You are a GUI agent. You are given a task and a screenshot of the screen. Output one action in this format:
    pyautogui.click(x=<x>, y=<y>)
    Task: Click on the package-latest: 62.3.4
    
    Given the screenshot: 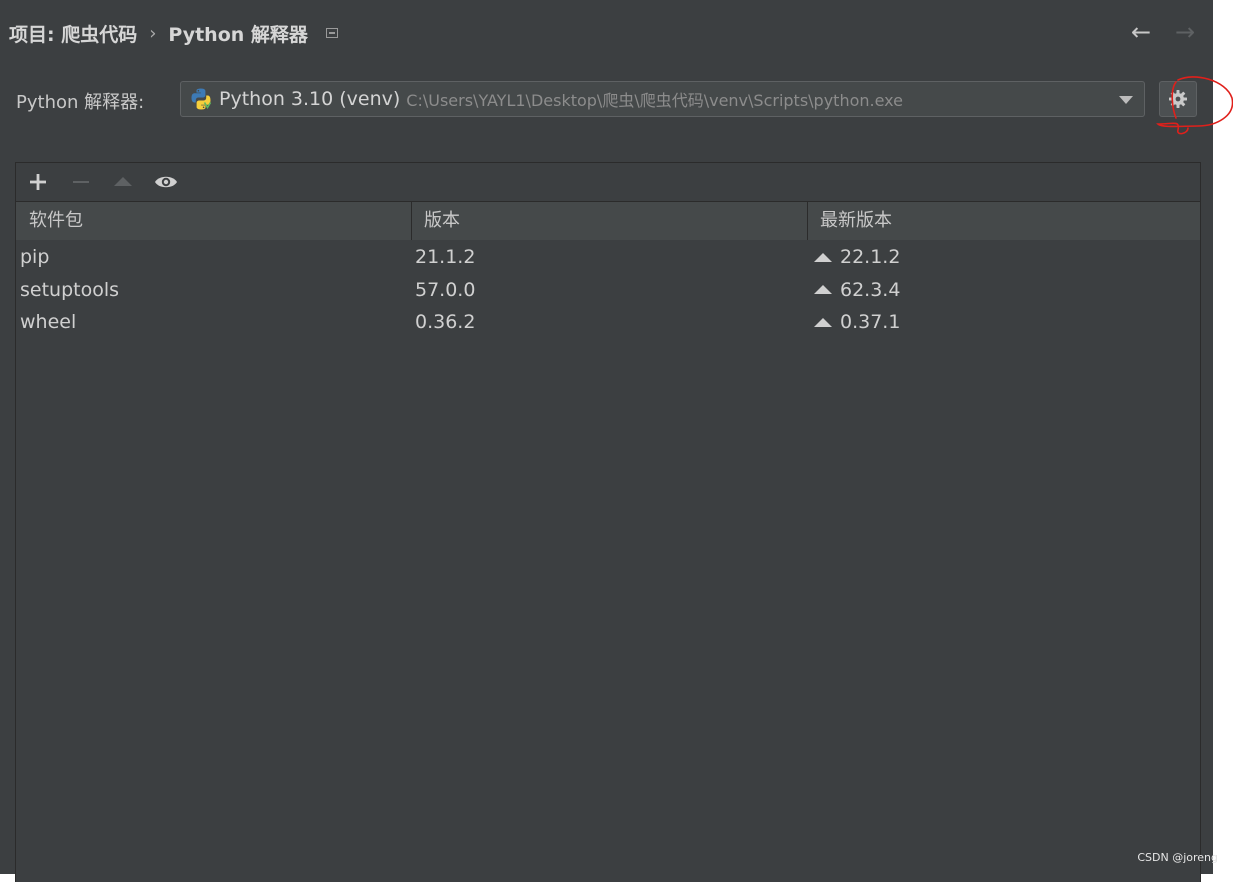 What is the action you would take?
    pyautogui.click(x=857, y=290)
    